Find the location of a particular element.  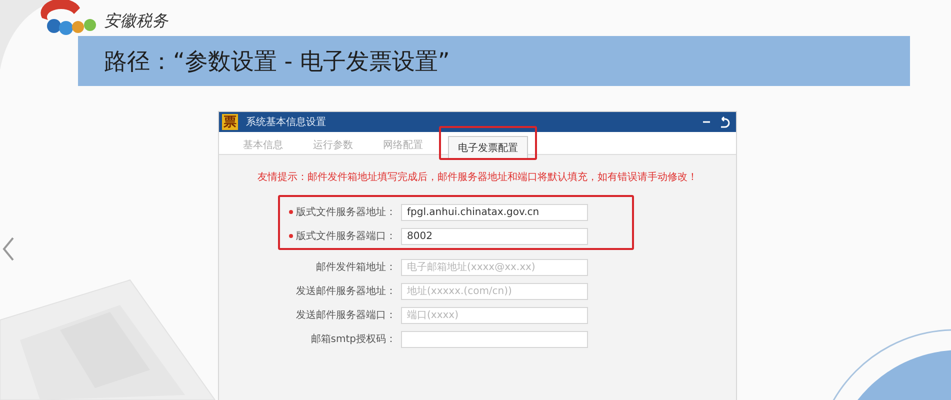

field-label: 发送邮件服务器端口： is located at coordinates (346, 315).